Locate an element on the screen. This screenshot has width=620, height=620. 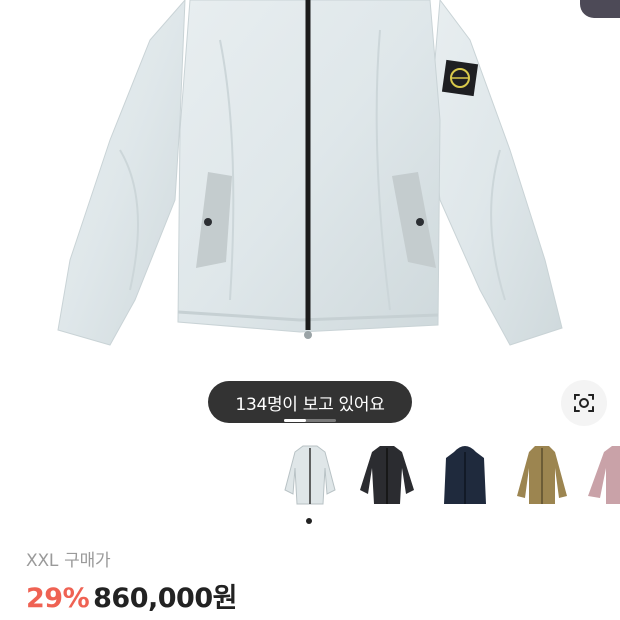
image-search-icon is located at coordinates (584, 403).